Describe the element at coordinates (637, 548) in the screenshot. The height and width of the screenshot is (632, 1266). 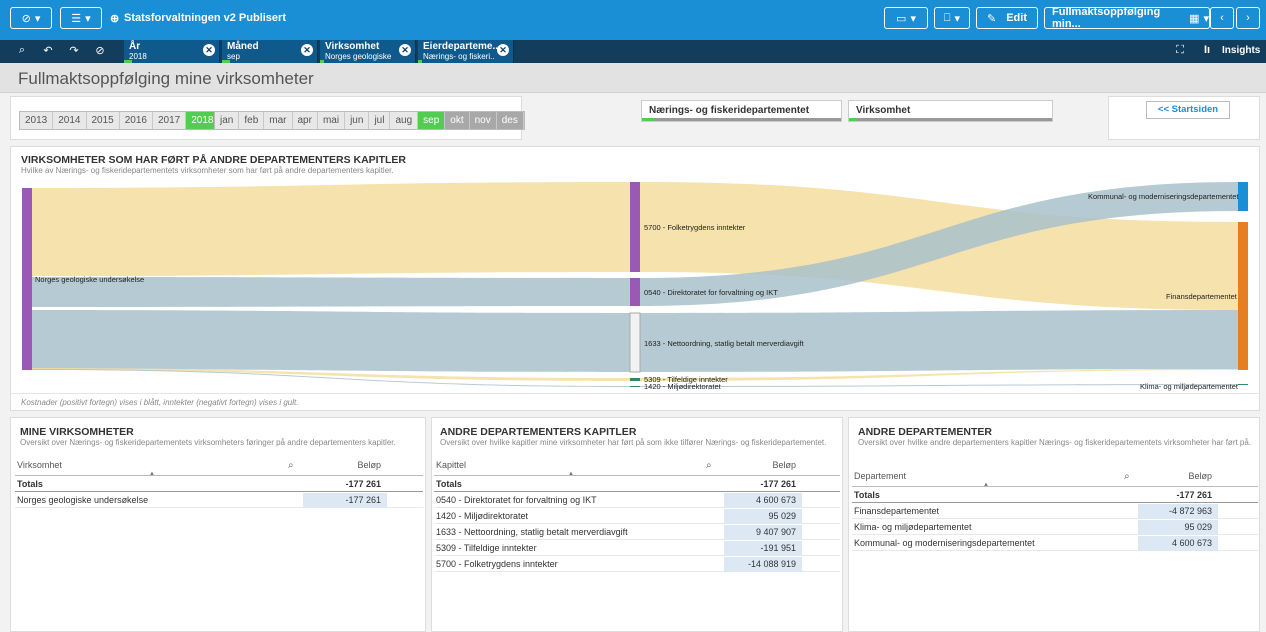
I see `table-row: 5309 - Tilfeldige inntekter -191 951` at that location.